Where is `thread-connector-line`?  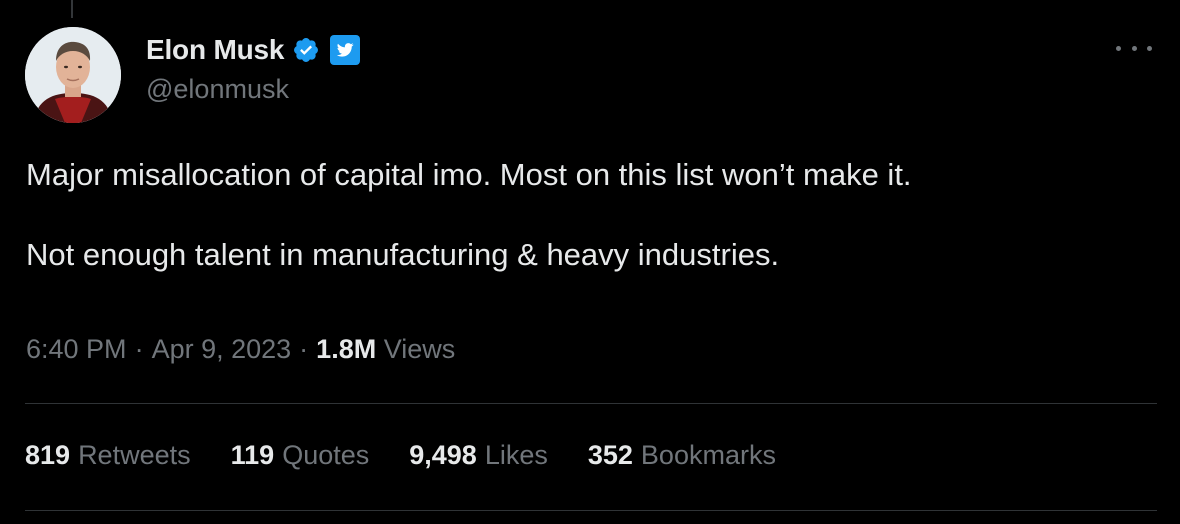
thread-connector-line is located at coordinates (72, 9).